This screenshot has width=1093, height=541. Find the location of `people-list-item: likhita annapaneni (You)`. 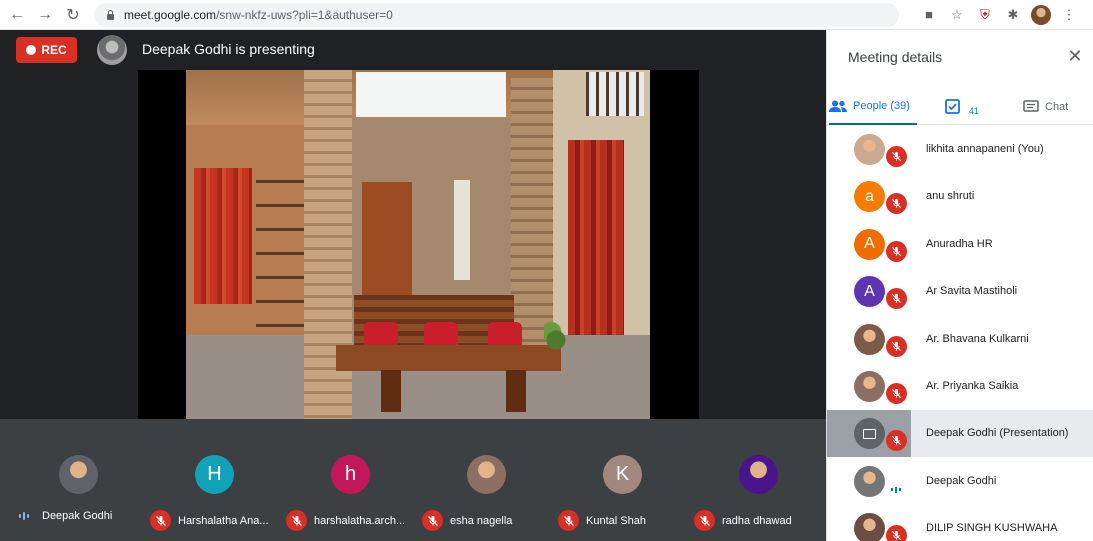

people-list-item: likhita annapaneni (You) is located at coordinates (960, 149).